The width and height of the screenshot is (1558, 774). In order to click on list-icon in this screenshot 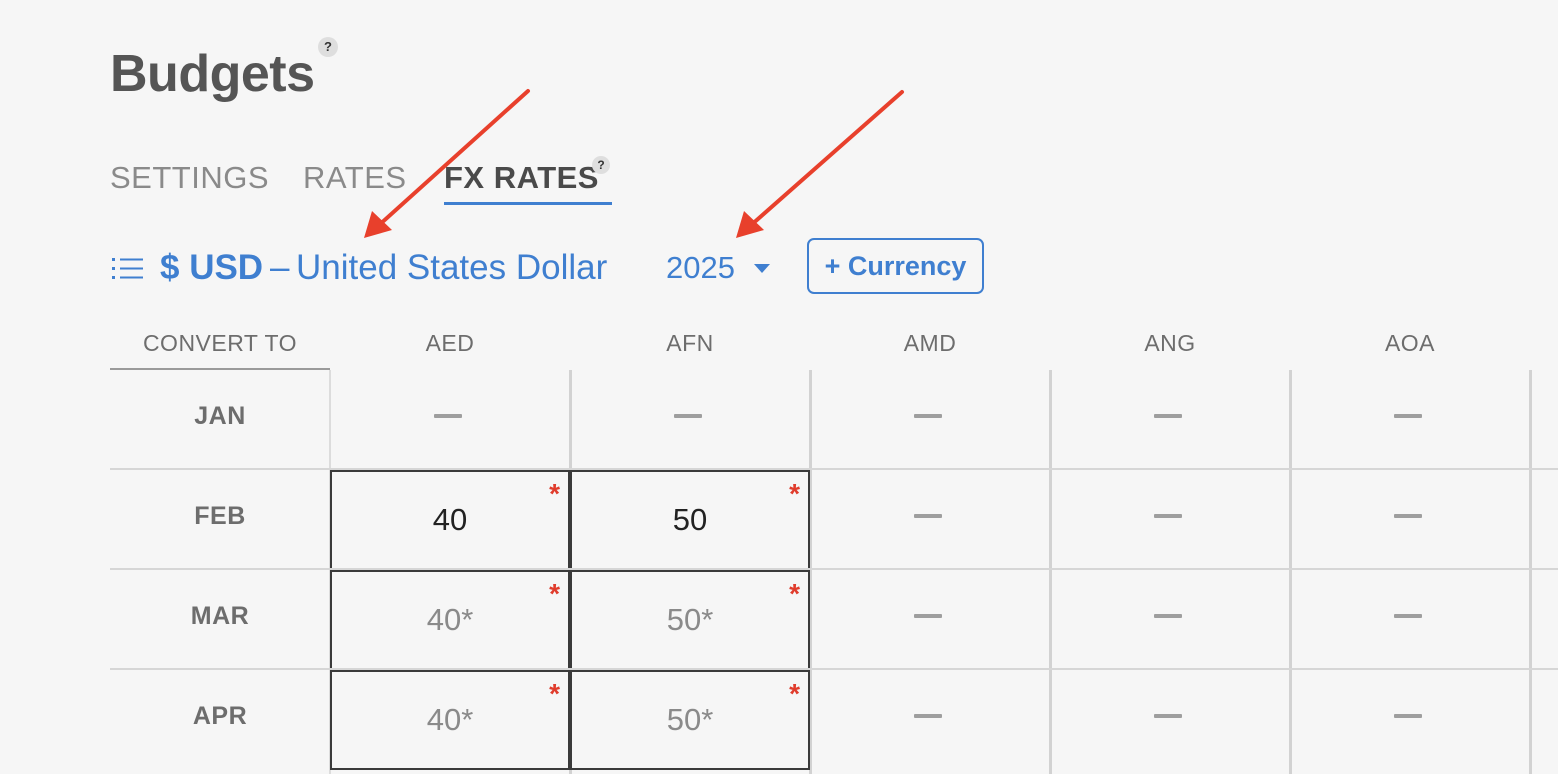, I will do `click(128, 271)`.